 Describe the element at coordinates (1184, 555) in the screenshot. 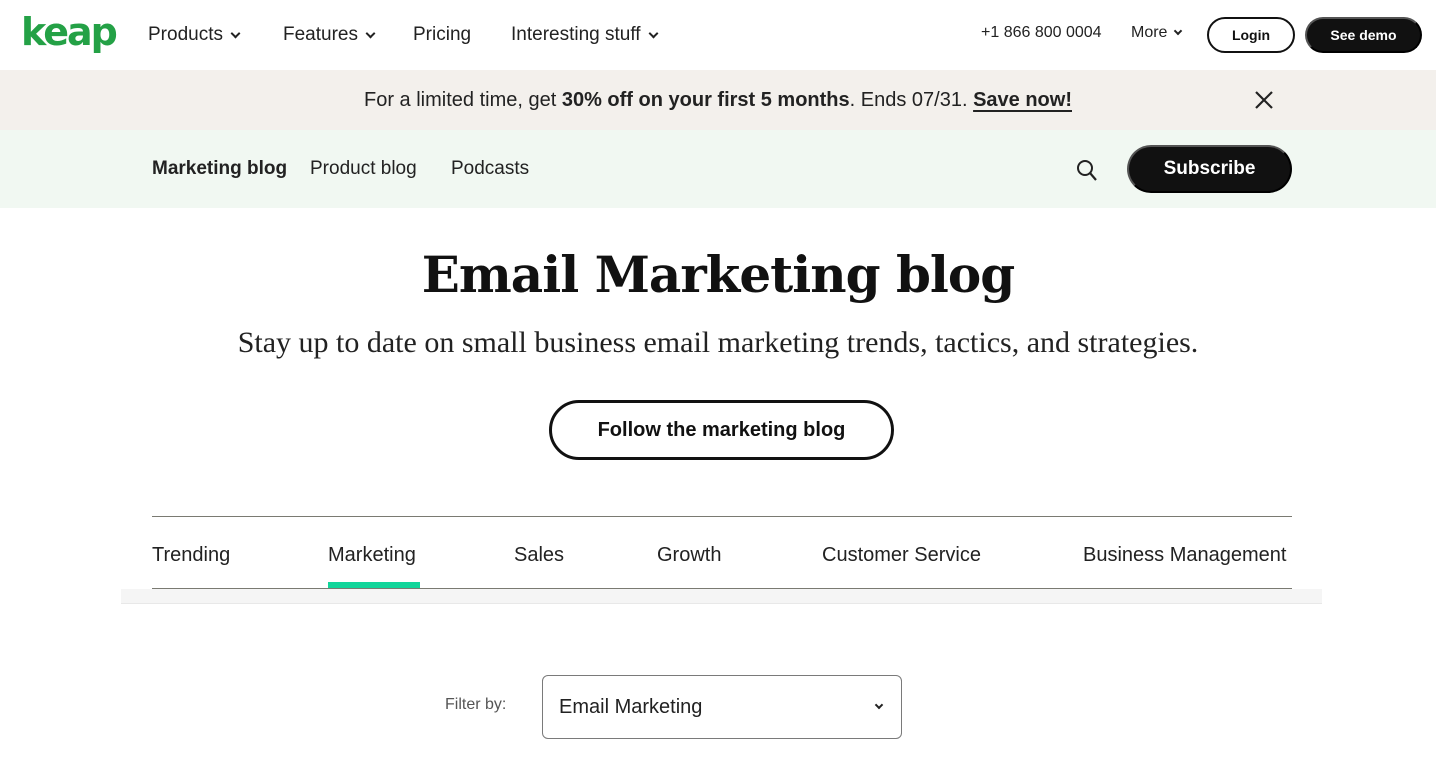

I see `tab-business-management: Business Management` at that location.